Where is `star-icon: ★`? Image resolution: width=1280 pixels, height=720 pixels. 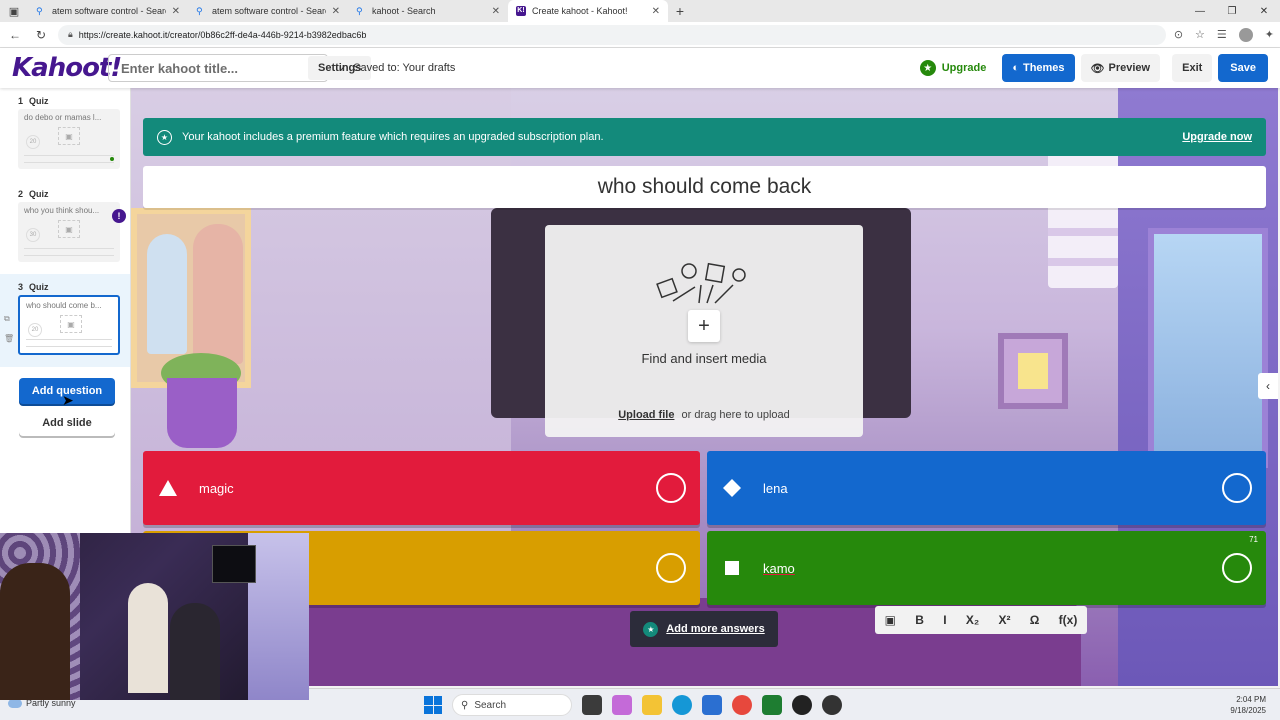
star-icon: ★ is located at coordinates (651, 629).